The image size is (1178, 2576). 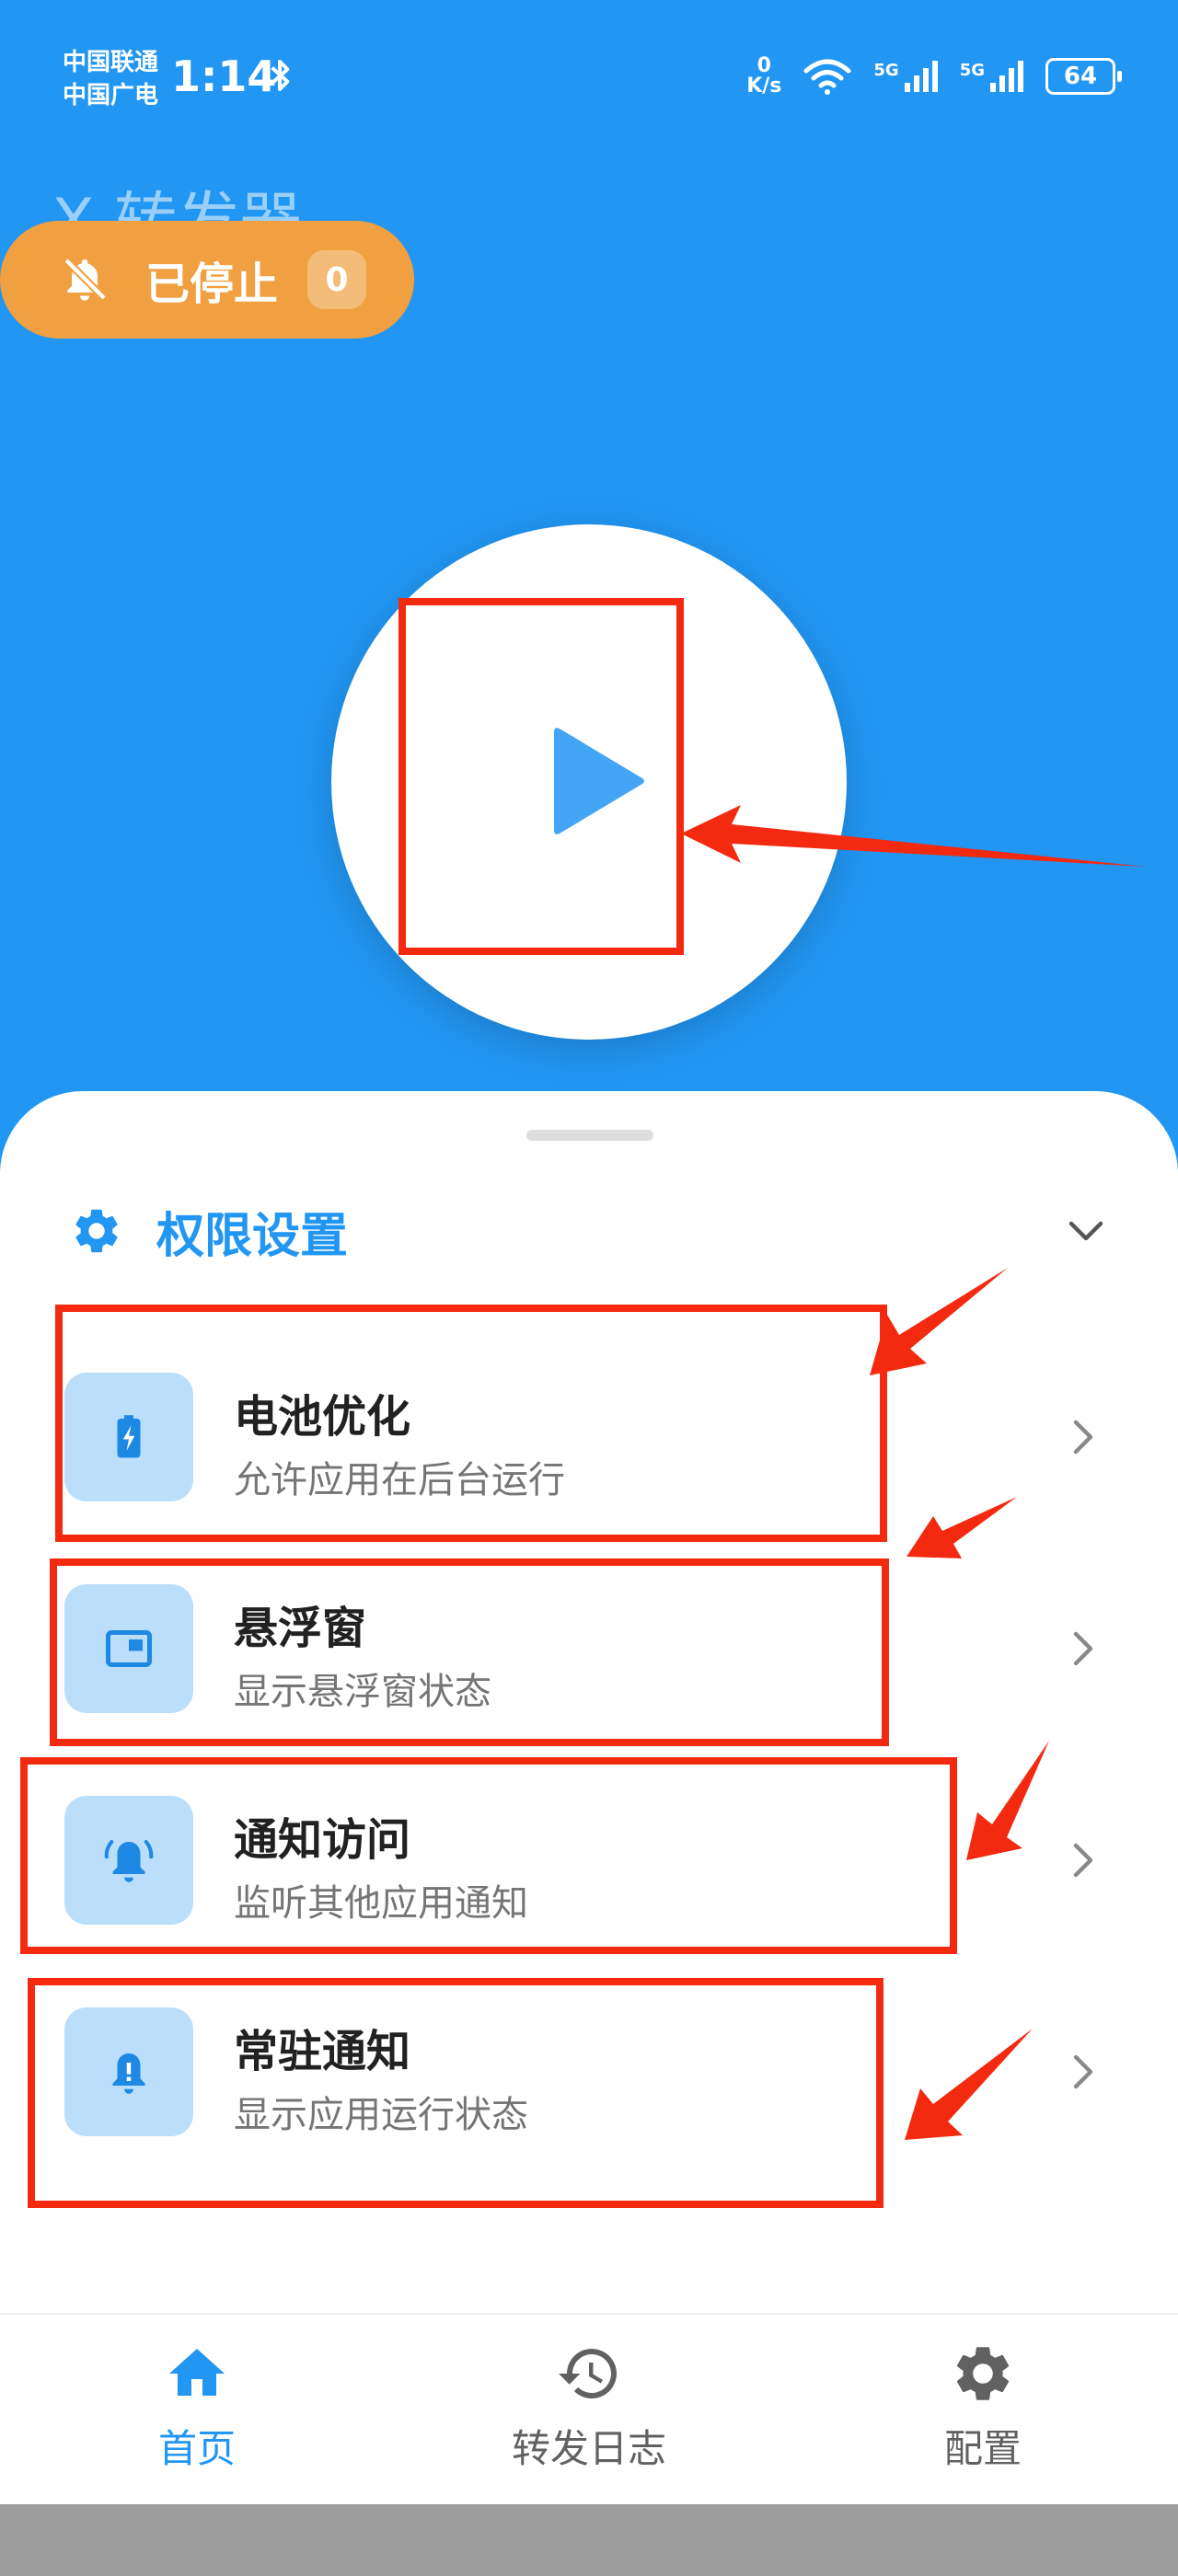 I want to click on chevron-down-icon, so click(x=1086, y=1231).